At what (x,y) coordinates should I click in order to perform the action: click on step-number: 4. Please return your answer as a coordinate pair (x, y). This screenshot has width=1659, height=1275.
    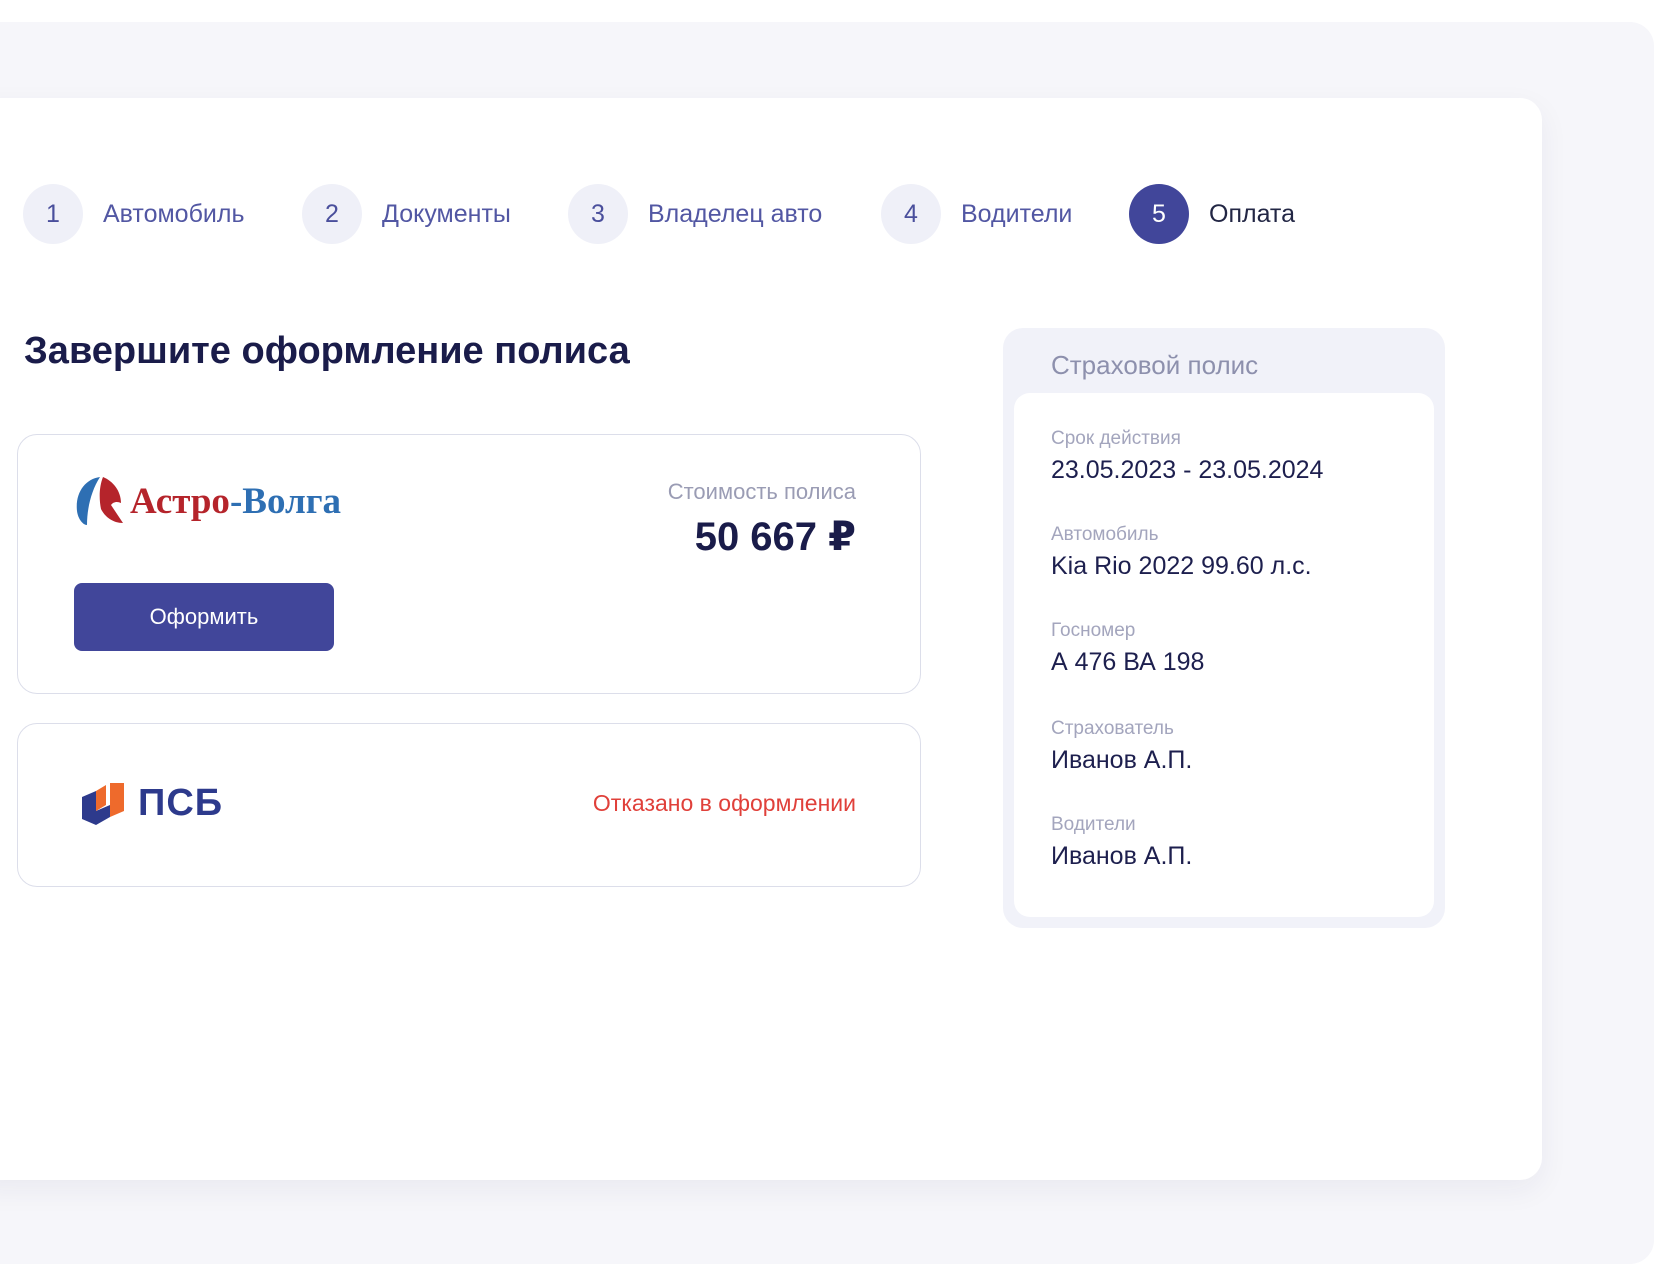
    Looking at the image, I should click on (911, 214).